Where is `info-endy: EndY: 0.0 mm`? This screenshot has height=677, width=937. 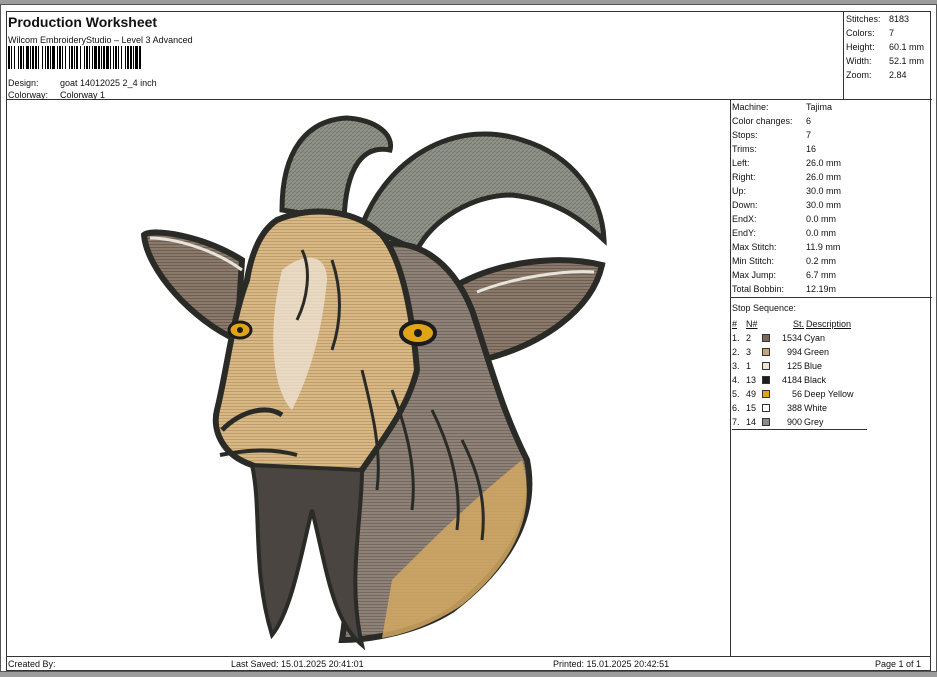 info-endy: EndY: 0.0 mm is located at coordinates (784, 233).